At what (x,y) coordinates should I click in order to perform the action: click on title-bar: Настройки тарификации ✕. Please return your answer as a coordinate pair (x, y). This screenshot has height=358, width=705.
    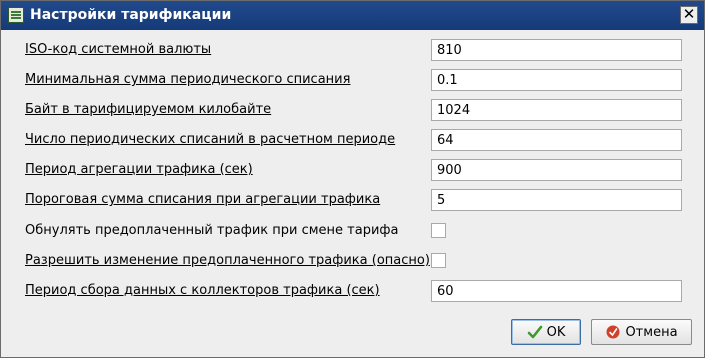
    Looking at the image, I should click on (352, 15).